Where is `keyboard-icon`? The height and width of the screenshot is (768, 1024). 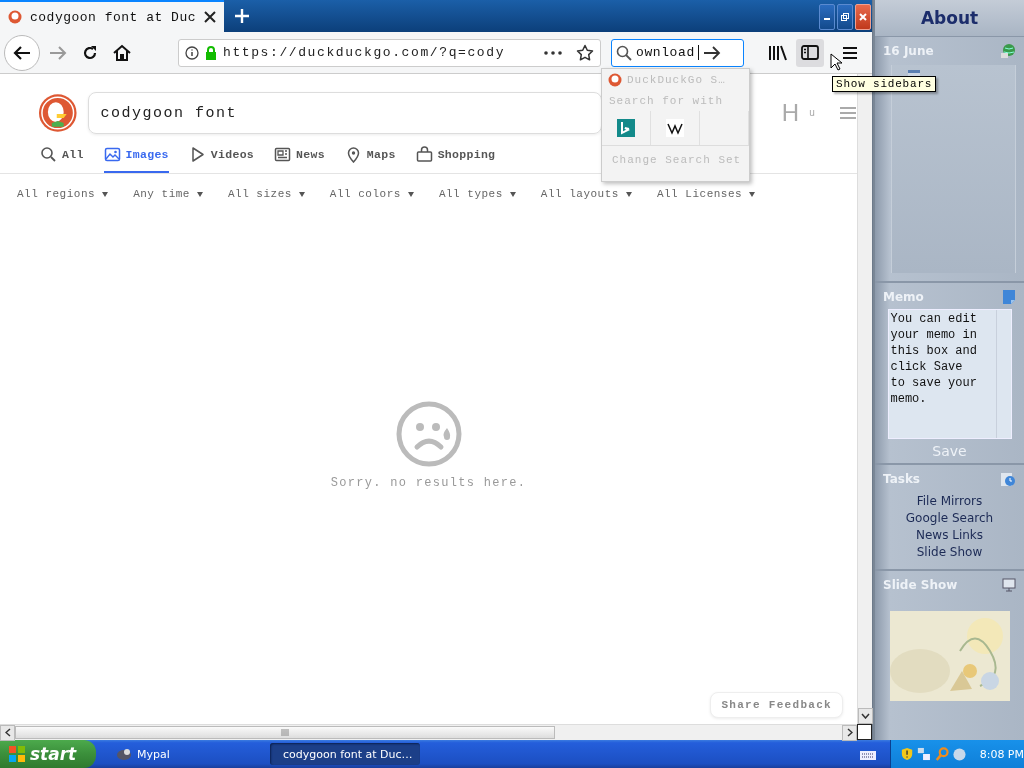 keyboard-icon is located at coordinates (868, 754).